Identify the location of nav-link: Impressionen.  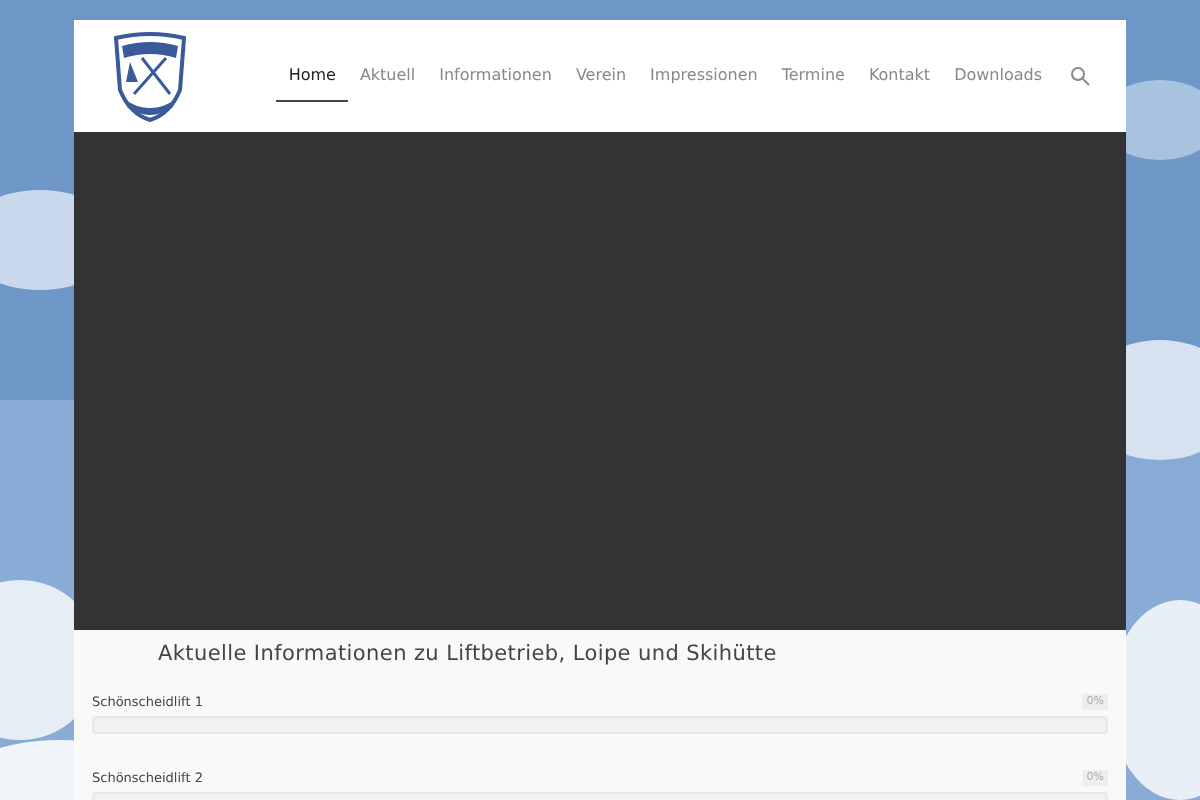
(704, 76).